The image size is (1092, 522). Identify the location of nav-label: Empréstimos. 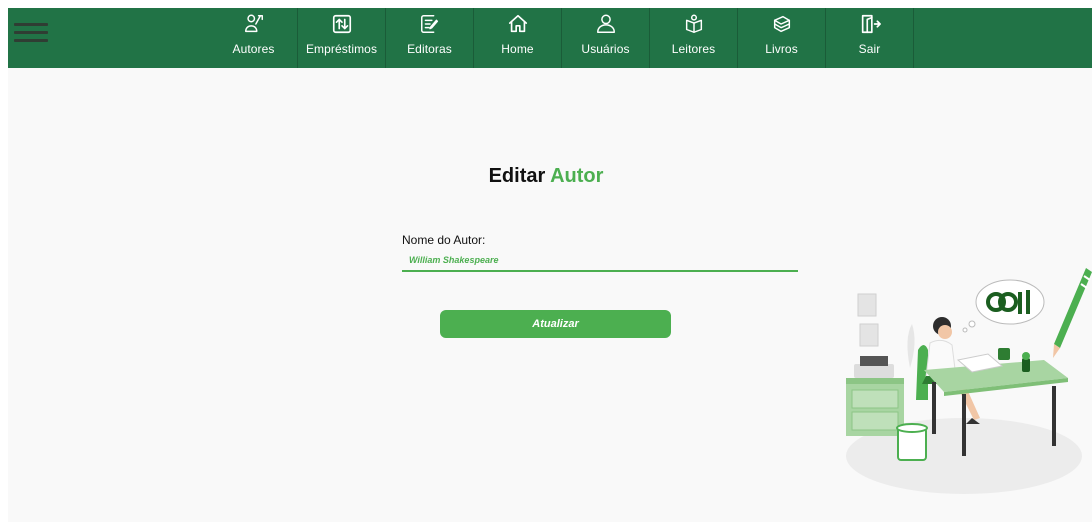
(341, 49).